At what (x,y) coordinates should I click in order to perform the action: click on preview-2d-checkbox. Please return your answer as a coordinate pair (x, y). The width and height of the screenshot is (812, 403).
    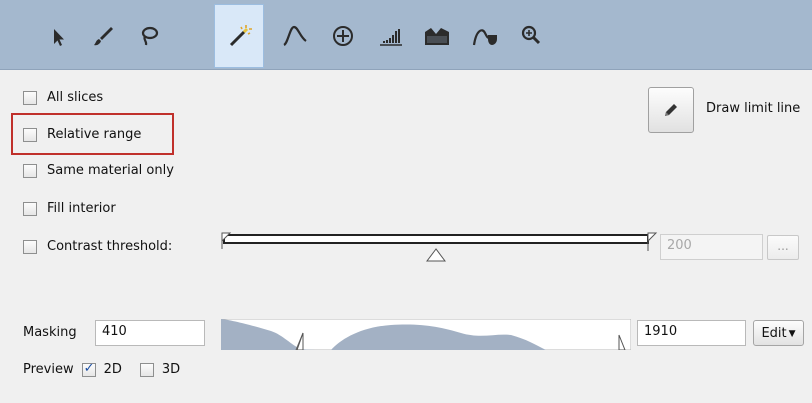
    Looking at the image, I should click on (88, 369).